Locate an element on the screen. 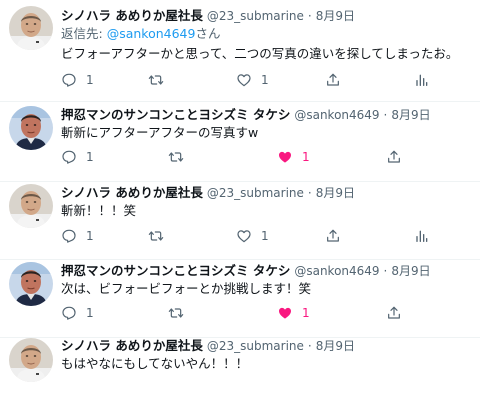 Image resolution: width=480 pixels, height=408 pixels. reply-to-suffix: さん is located at coordinates (208, 33).